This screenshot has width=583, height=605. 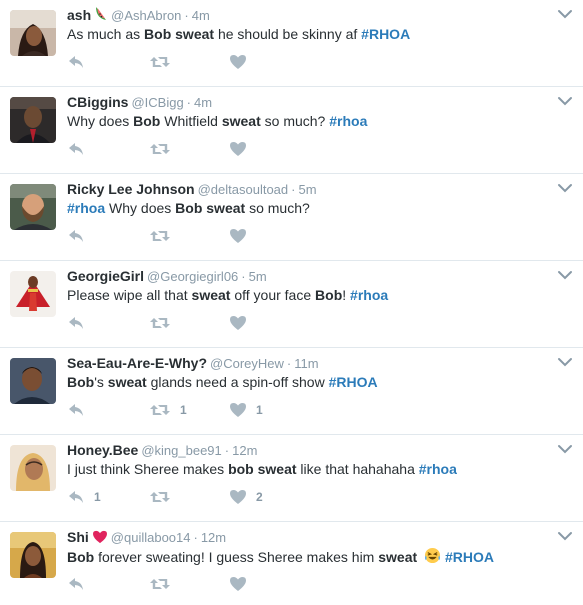 I want to click on text-fragment: off your face, so click(x=273, y=295).